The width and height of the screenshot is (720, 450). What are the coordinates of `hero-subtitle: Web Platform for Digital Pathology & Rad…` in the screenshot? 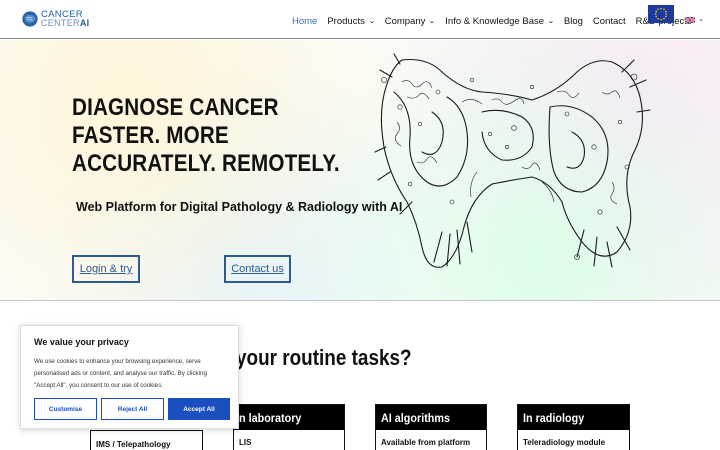 It's located at (239, 207).